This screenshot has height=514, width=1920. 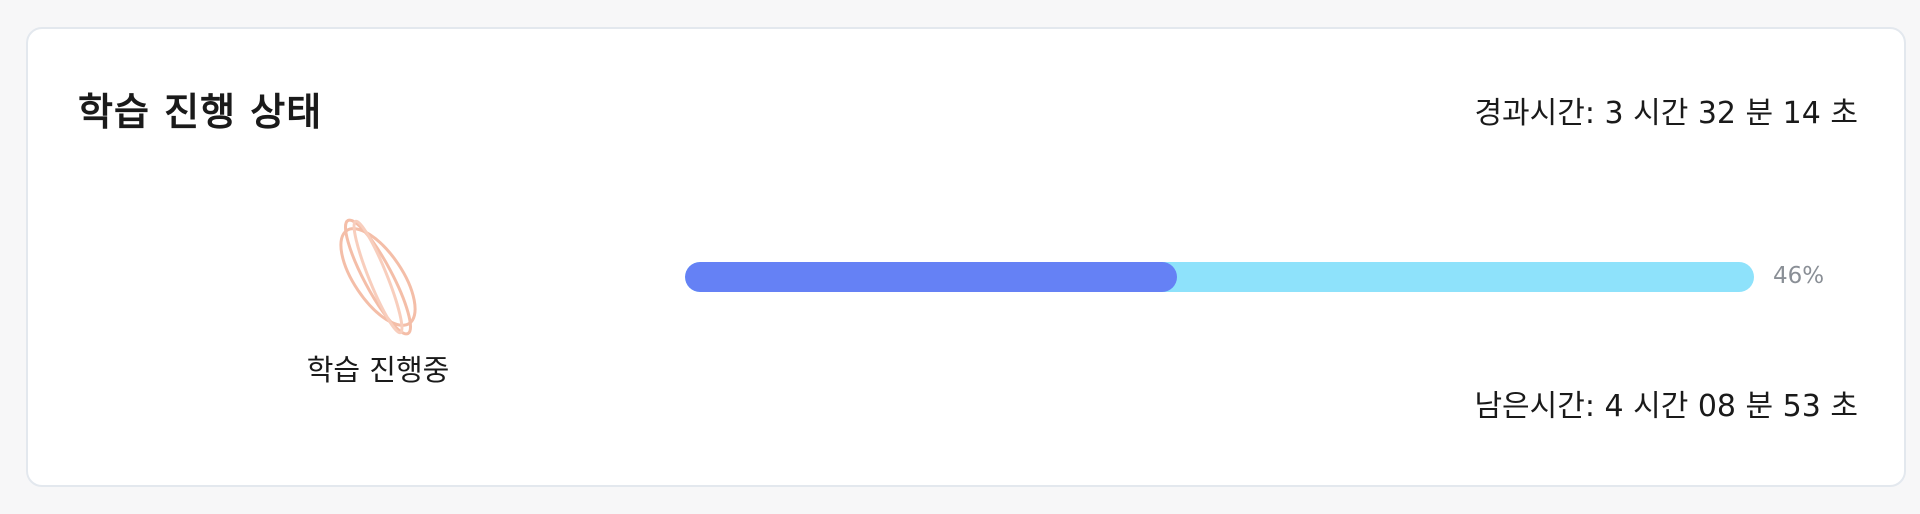 I want to click on elapsed-time: 경과시간: 3 시간 32 분 14 초, so click(x=1666, y=113).